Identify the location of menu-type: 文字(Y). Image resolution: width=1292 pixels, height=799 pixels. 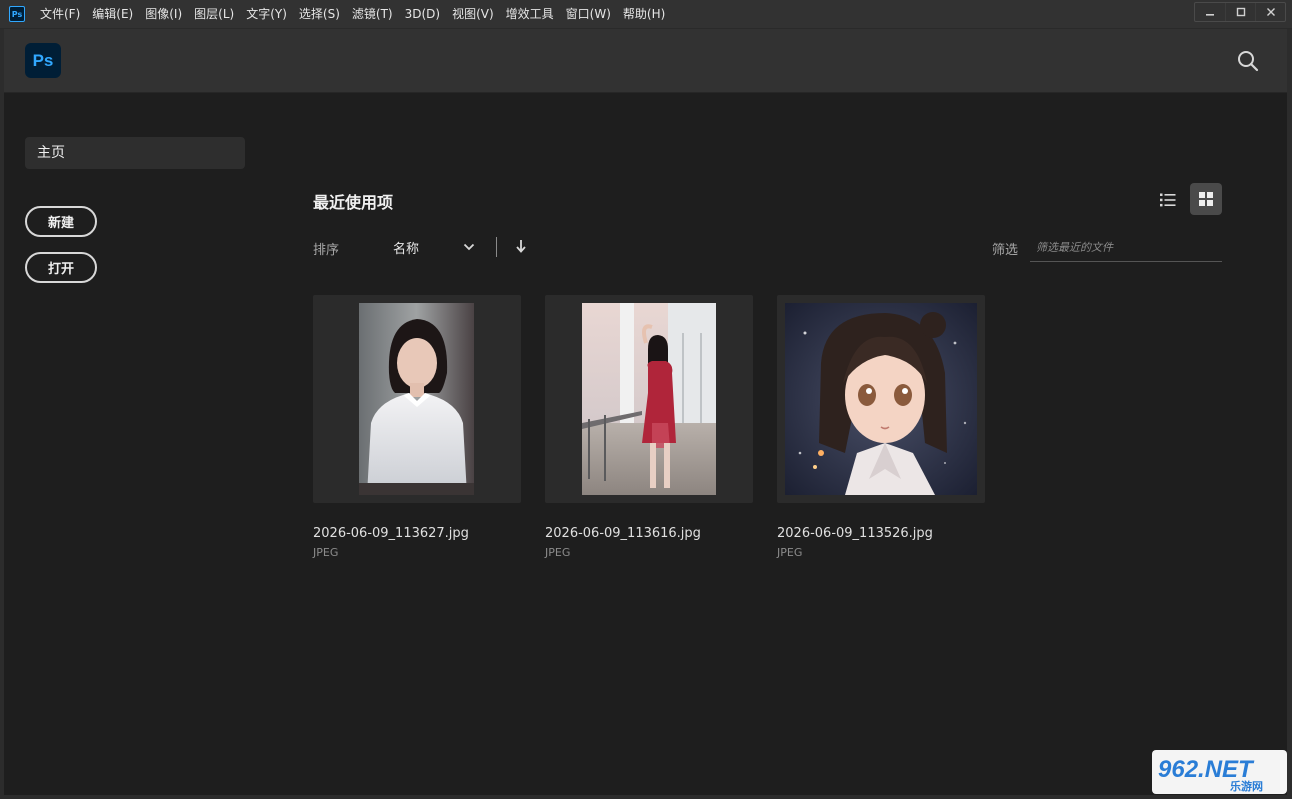
(266, 14).